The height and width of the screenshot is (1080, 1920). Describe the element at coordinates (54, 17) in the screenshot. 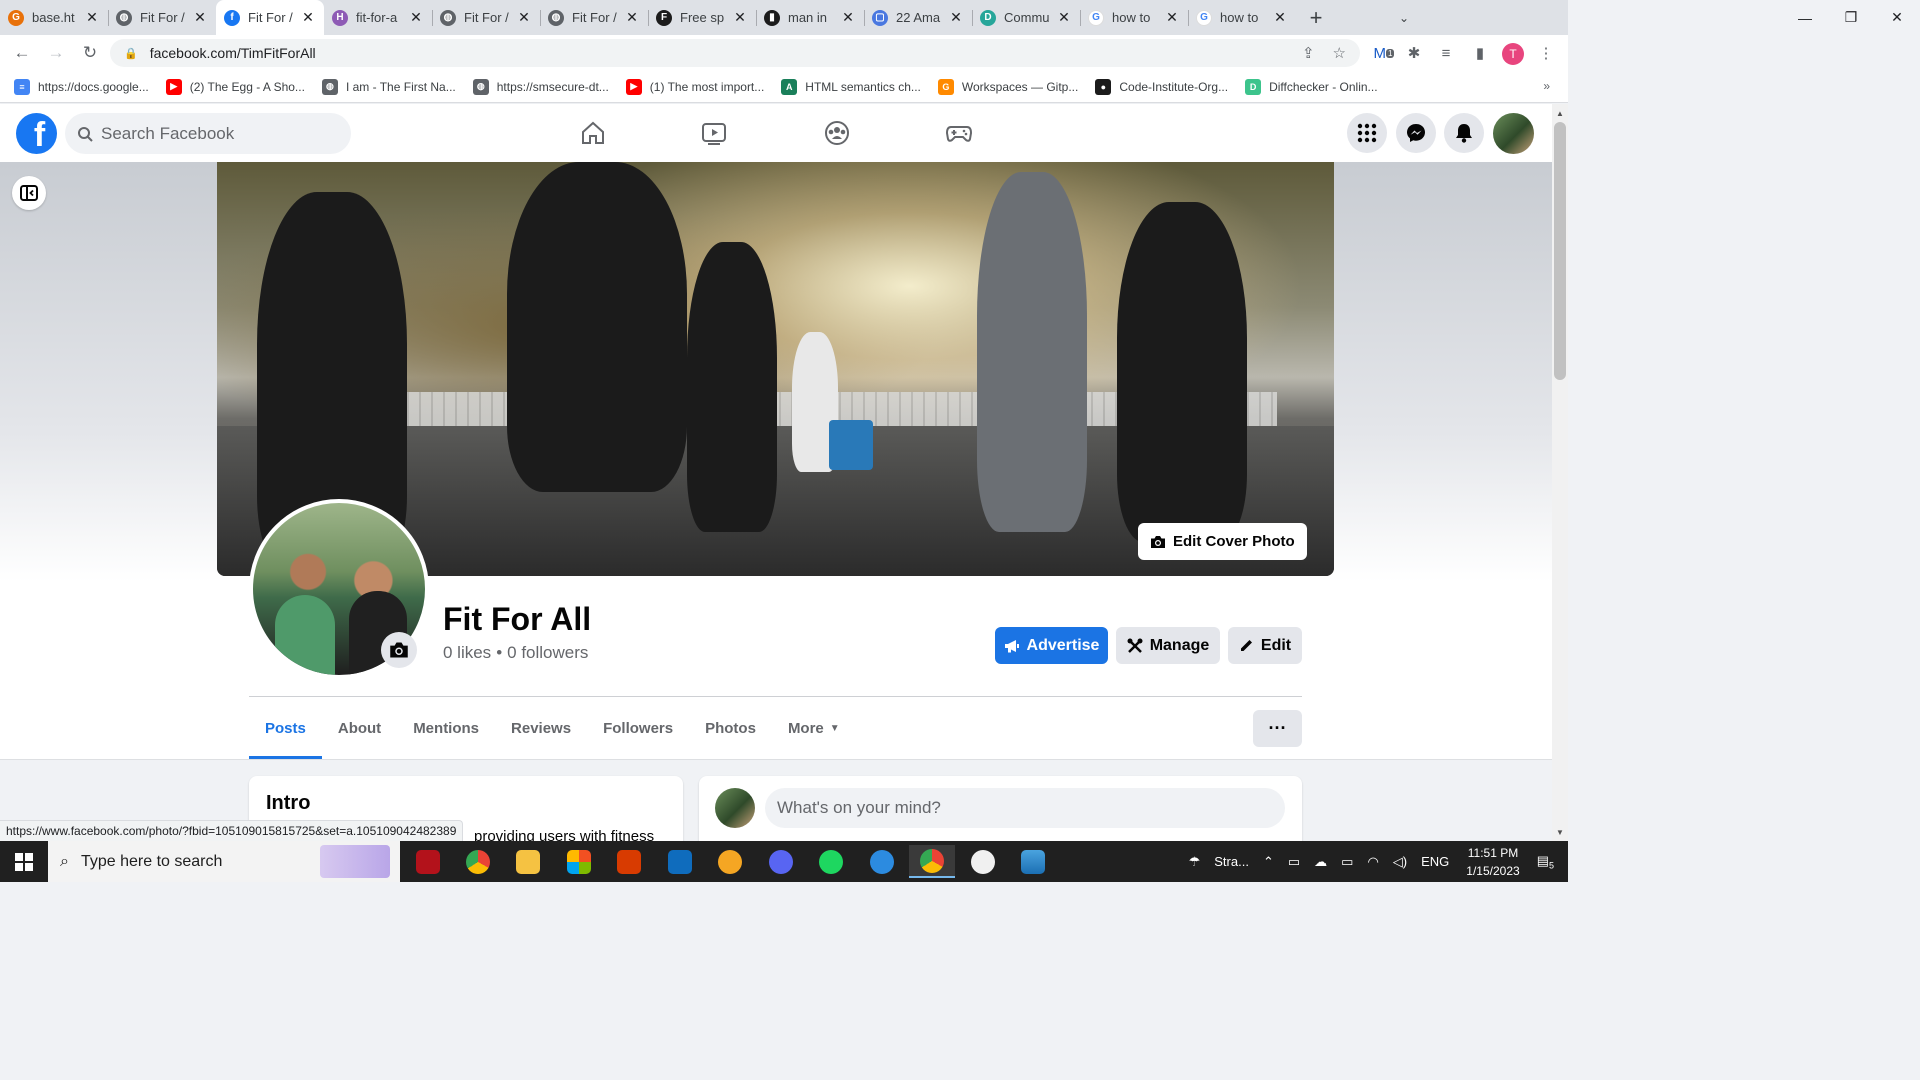

I see `browser-tab: Gbase.ht ✕` at that location.